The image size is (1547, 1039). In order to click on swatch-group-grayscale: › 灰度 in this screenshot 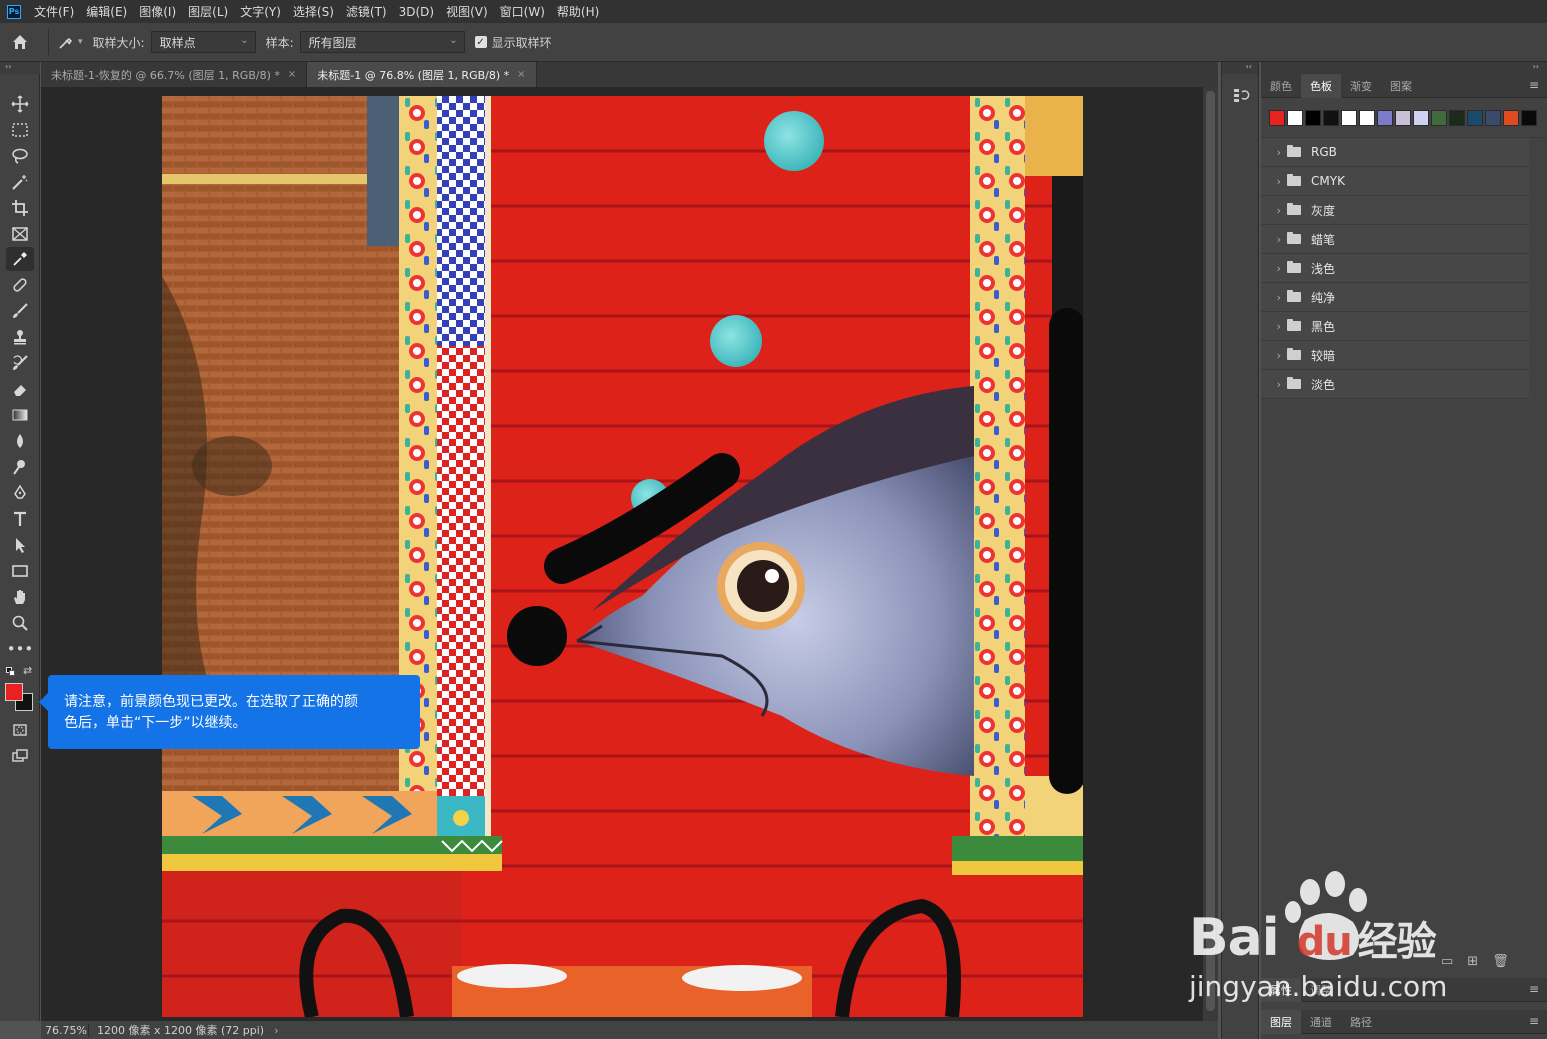, I will do `click(1395, 210)`.